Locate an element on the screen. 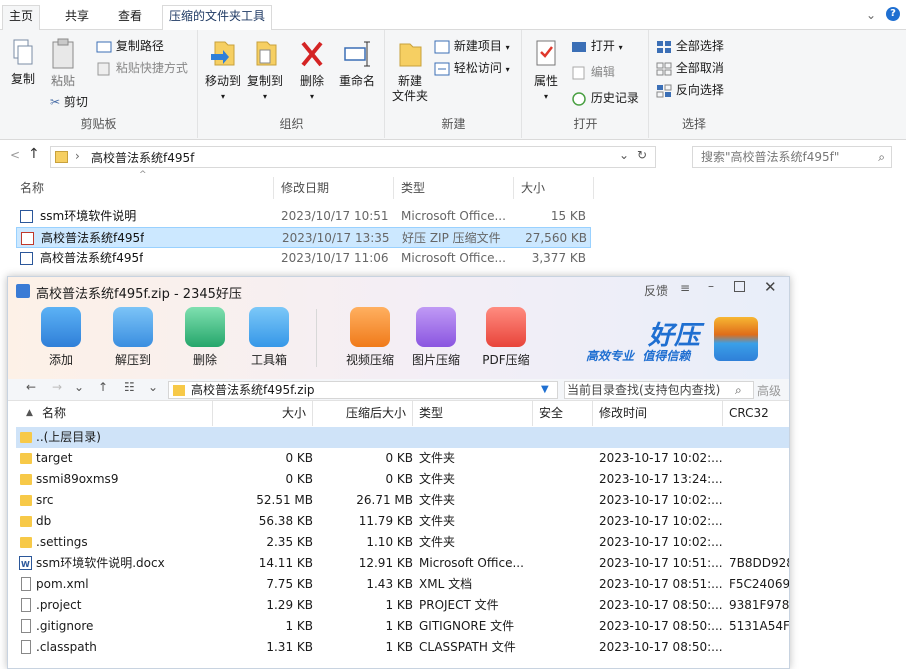 This screenshot has width=906, height=669. haozip-col-size: 大小 is located at coordinates (263, 413).